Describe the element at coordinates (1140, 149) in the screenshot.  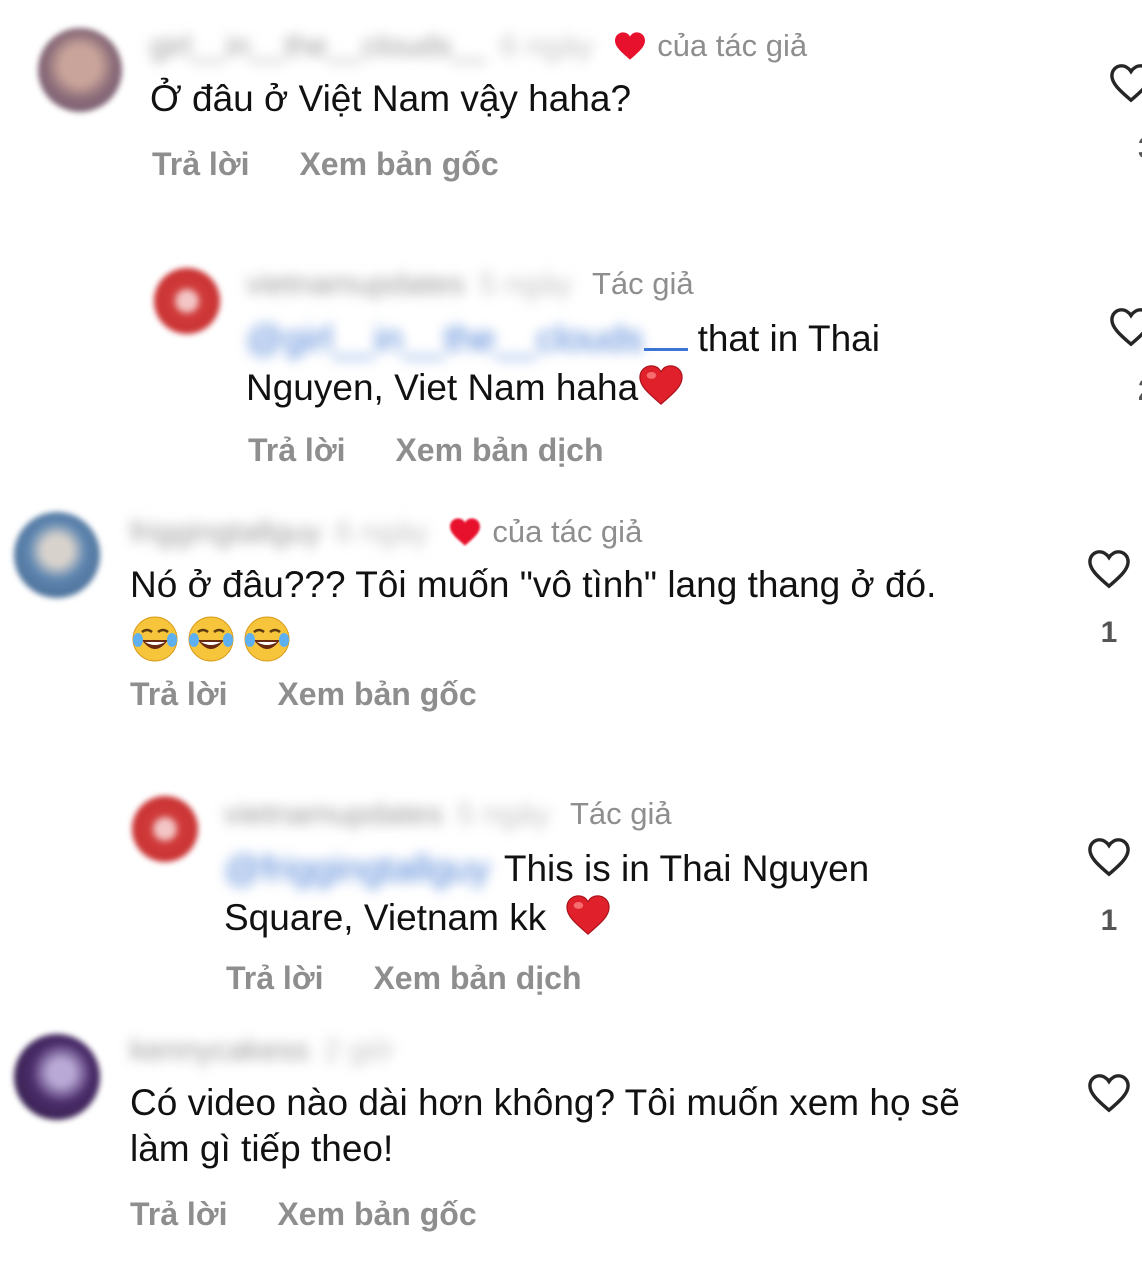
I see `like-count: 3` at that location.